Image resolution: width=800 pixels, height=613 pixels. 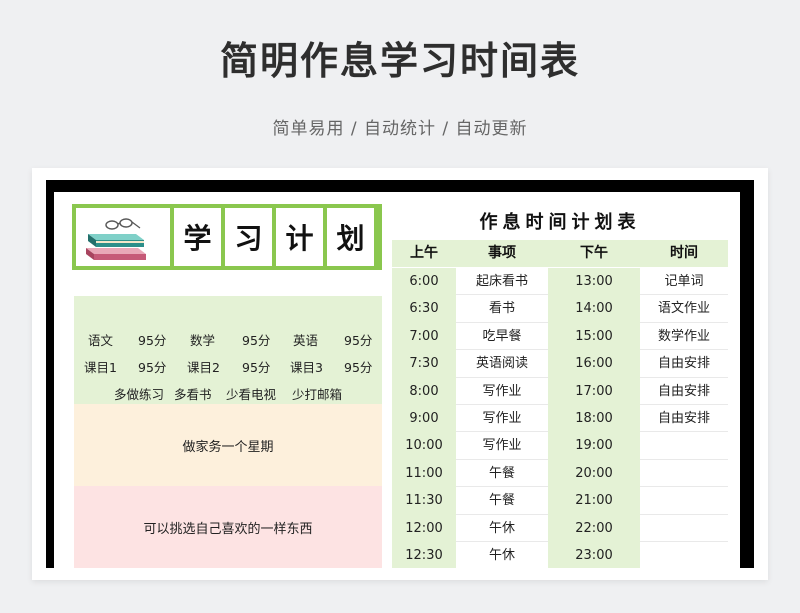 What do you see at coordinates (193, 394) in the screenshot?
I see `goal-habit: 多看书` at bounding box center [193, 394].